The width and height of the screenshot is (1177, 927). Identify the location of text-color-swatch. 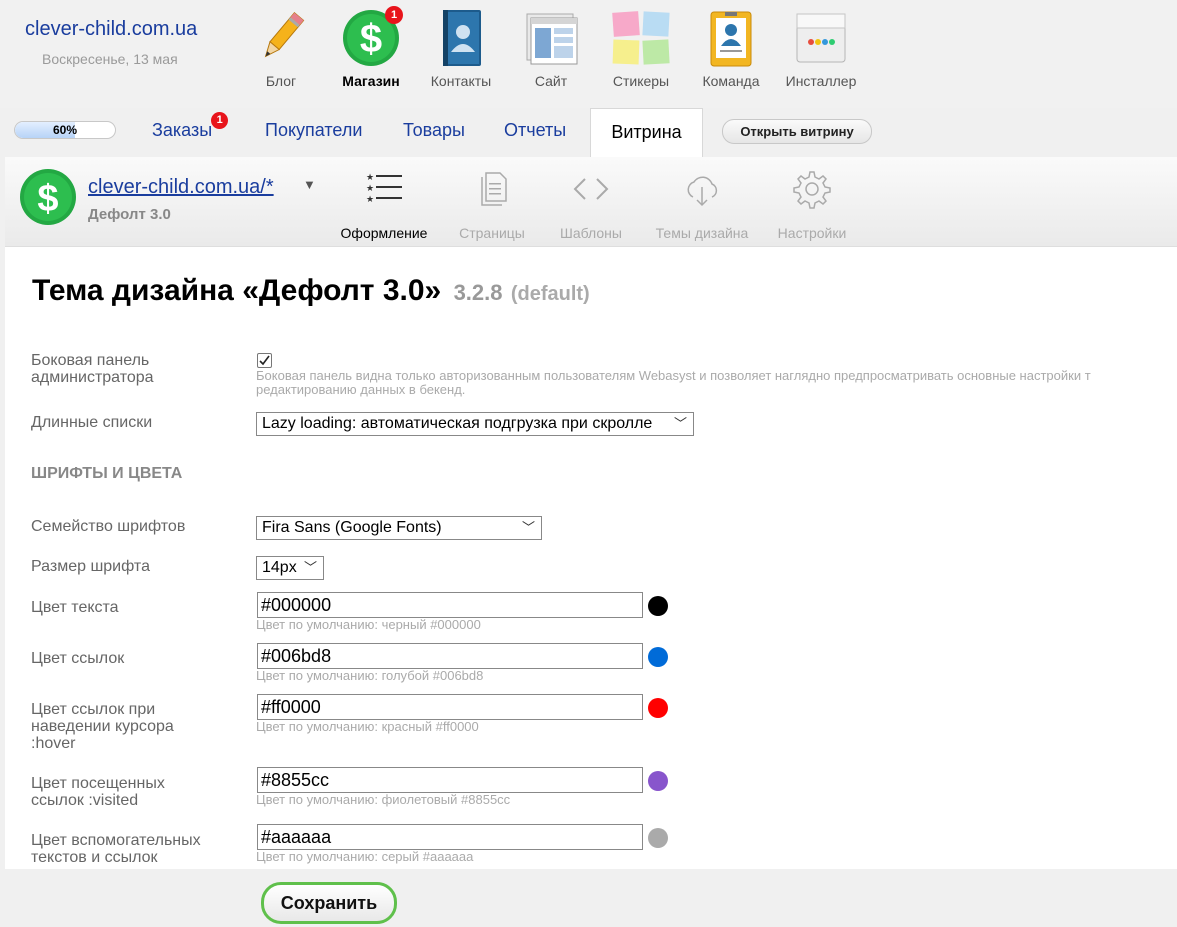
(658, 606).